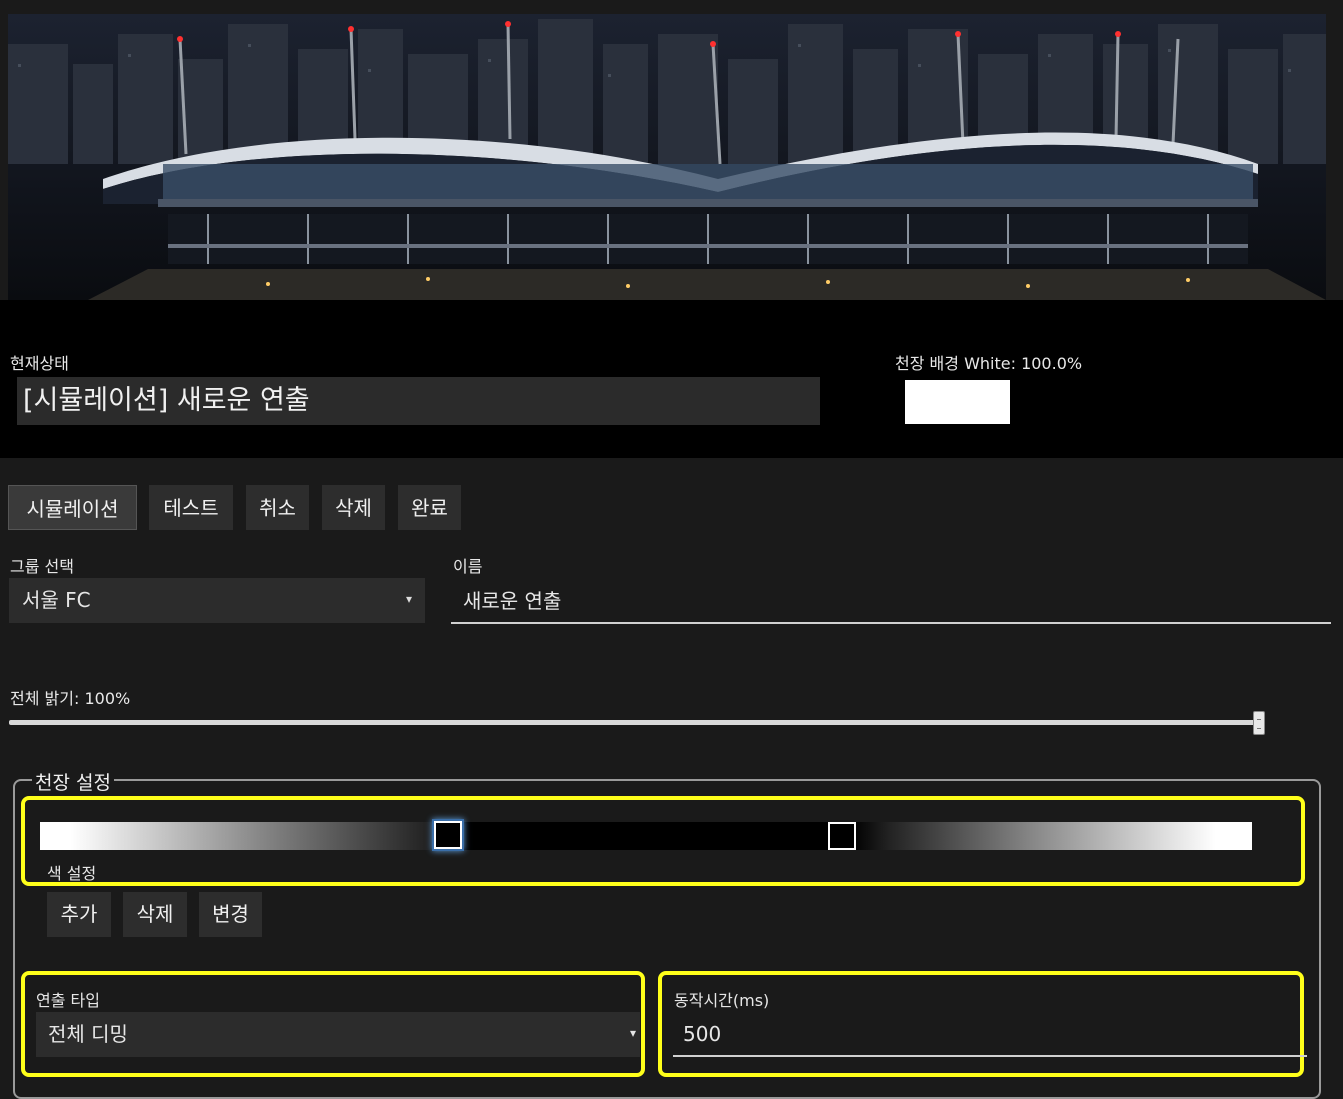 The width and height of the screenshot is (1343, 1099). Describe the element at coordinates (957, 402) in the screenshot. I see `ceiling-bg-color-swatch` at that location.